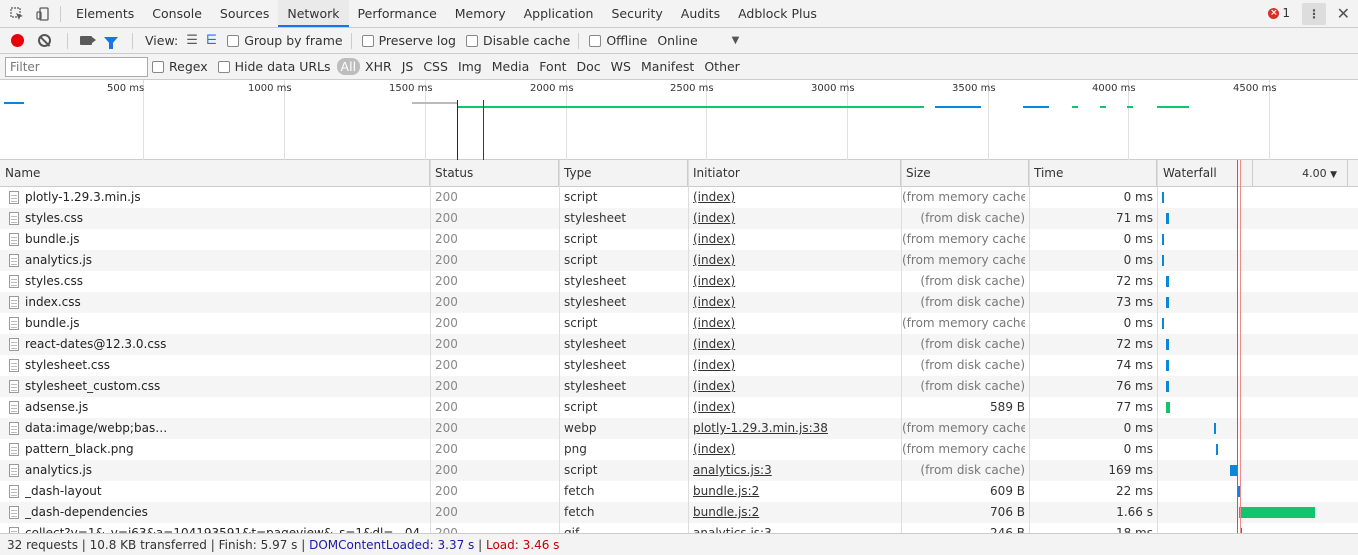 The image size is (1358, 555). What do you see at coordinates (397, 13) in the screenshot?
I see `tab-performance: Performance` at bounding box center [397, 13].